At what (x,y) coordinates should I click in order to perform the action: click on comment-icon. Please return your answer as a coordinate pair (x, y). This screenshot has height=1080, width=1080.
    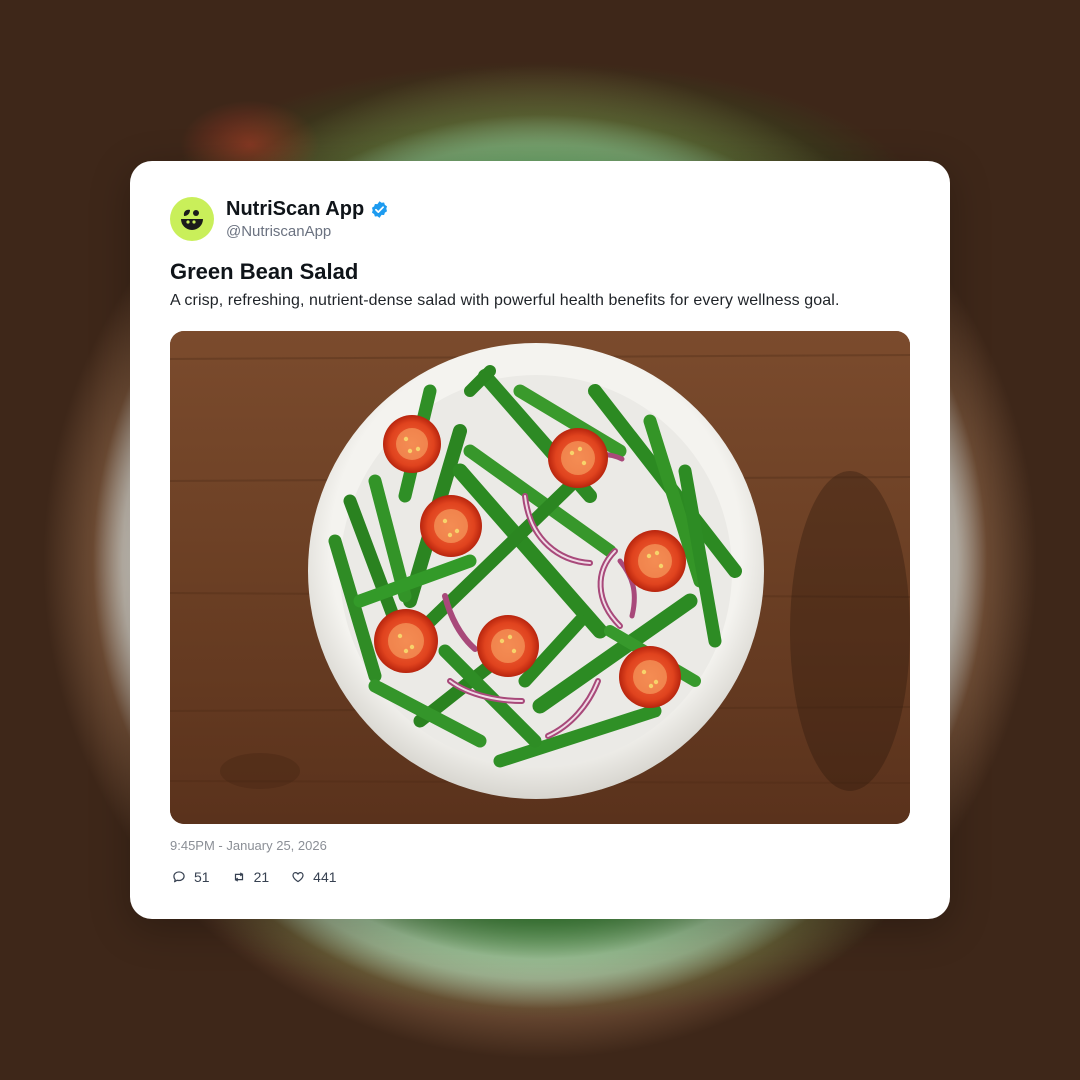
    Looking at the image, I should click on (179, 877).